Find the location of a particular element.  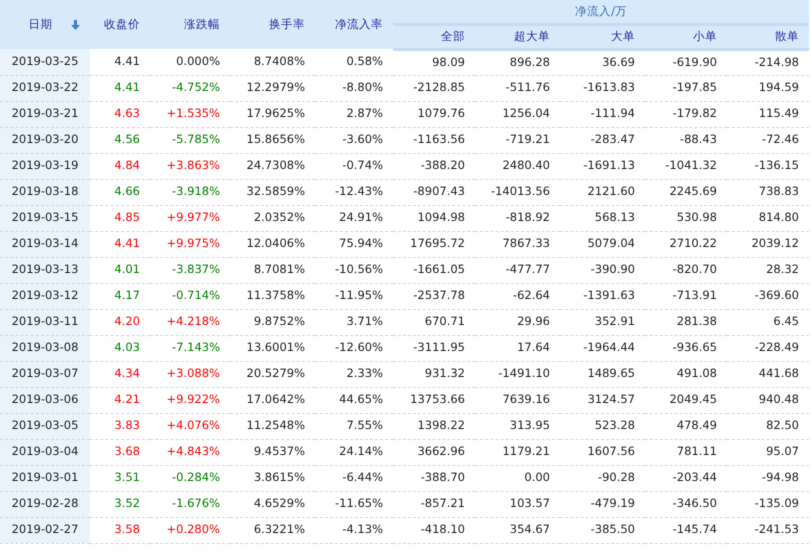

table-cell: 4.01 is located at coordinates (127, 269).